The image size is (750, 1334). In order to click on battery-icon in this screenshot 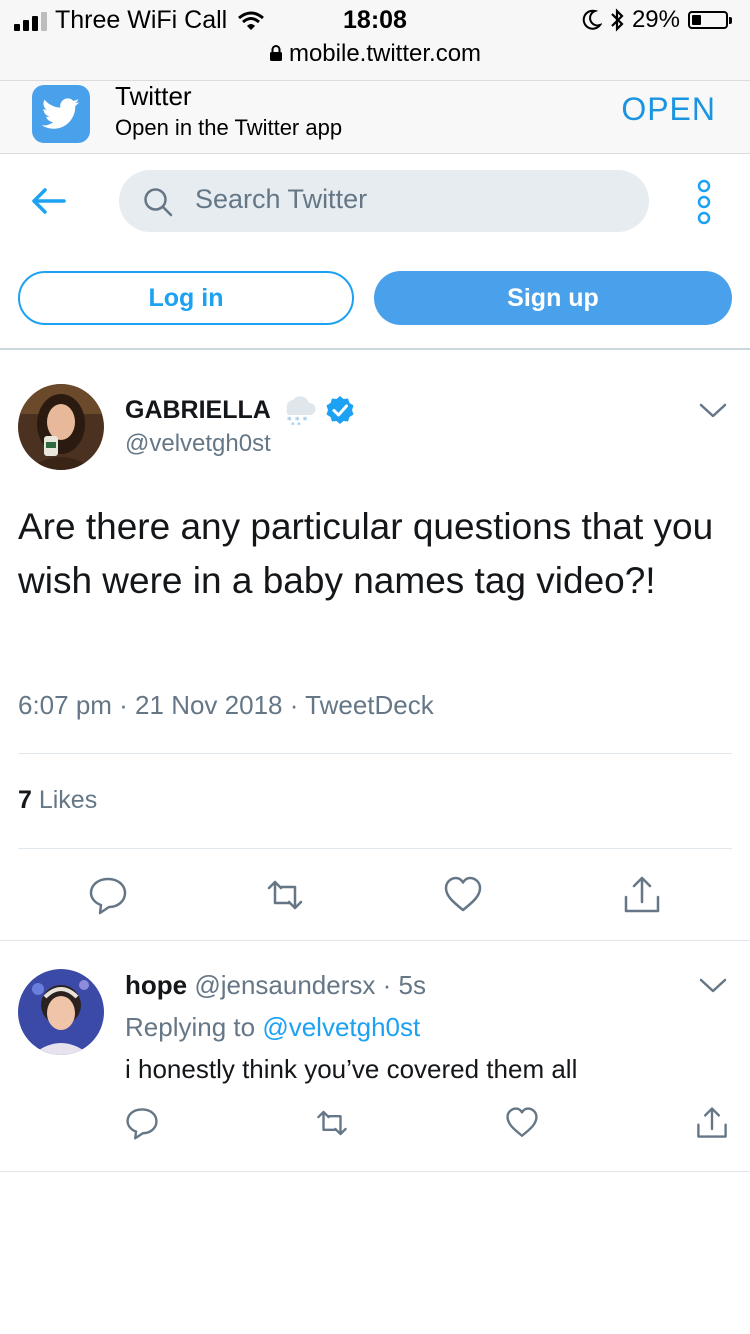, I will do `click(710, 20)`.